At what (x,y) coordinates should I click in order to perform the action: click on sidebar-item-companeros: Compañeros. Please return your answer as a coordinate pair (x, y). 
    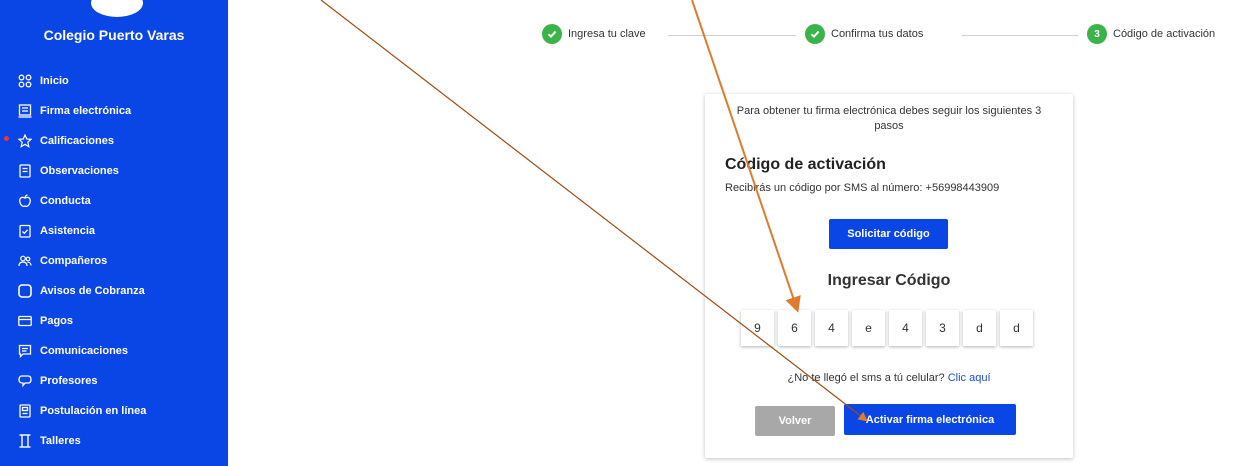
    Looking at the image, I should click on (114, 261).